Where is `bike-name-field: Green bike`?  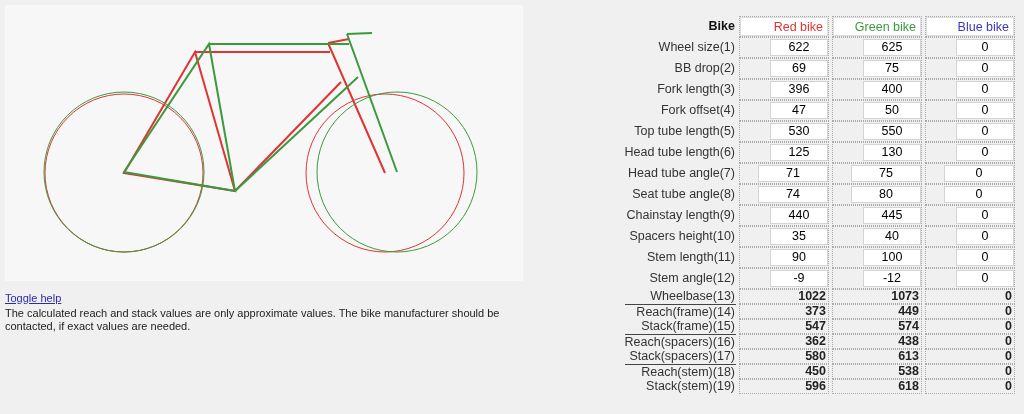 bike-name-field: Green bike is located at coordinates (877, 26).